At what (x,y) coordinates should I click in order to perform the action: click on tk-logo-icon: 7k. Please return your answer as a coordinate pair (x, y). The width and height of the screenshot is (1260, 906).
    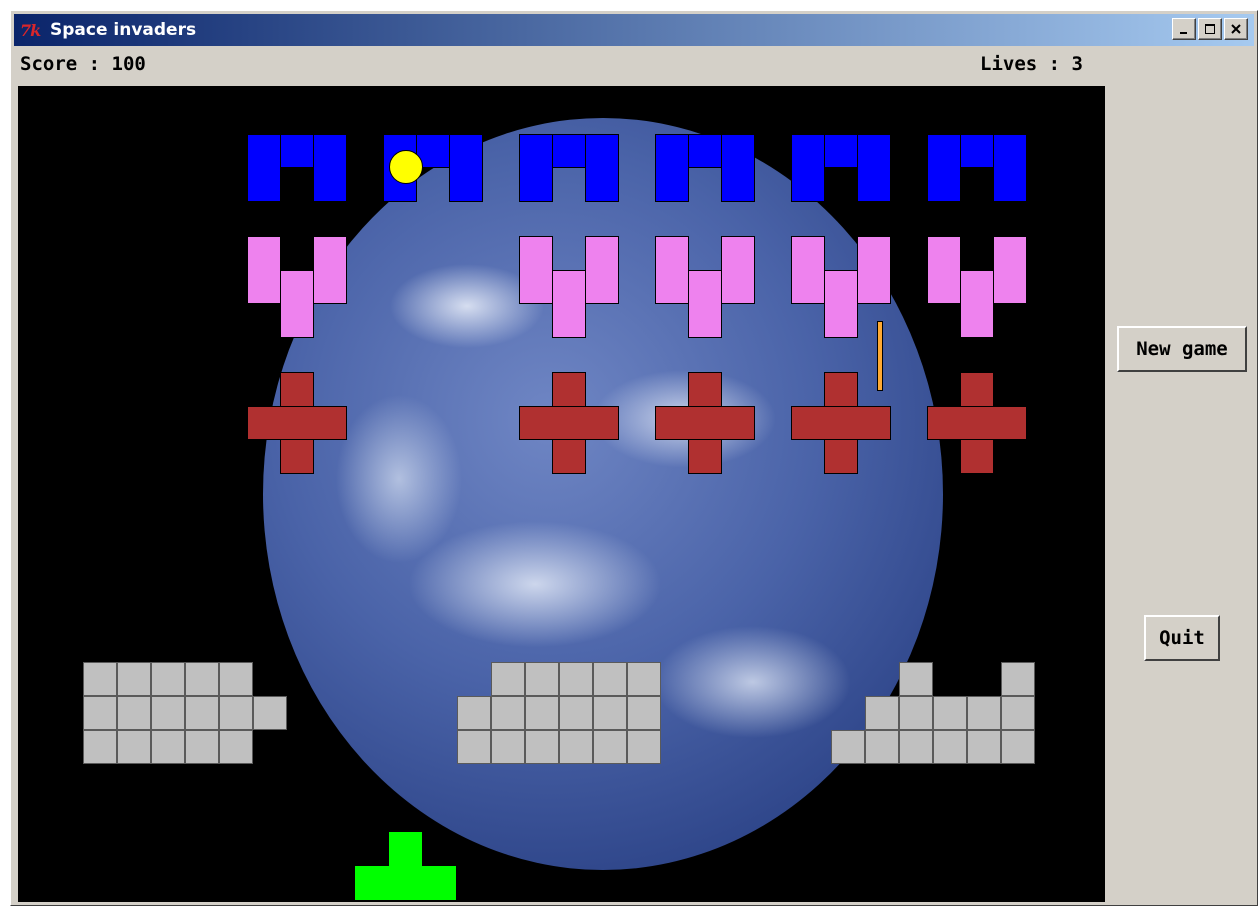
    Looking at the image, I should click on (30, 30).